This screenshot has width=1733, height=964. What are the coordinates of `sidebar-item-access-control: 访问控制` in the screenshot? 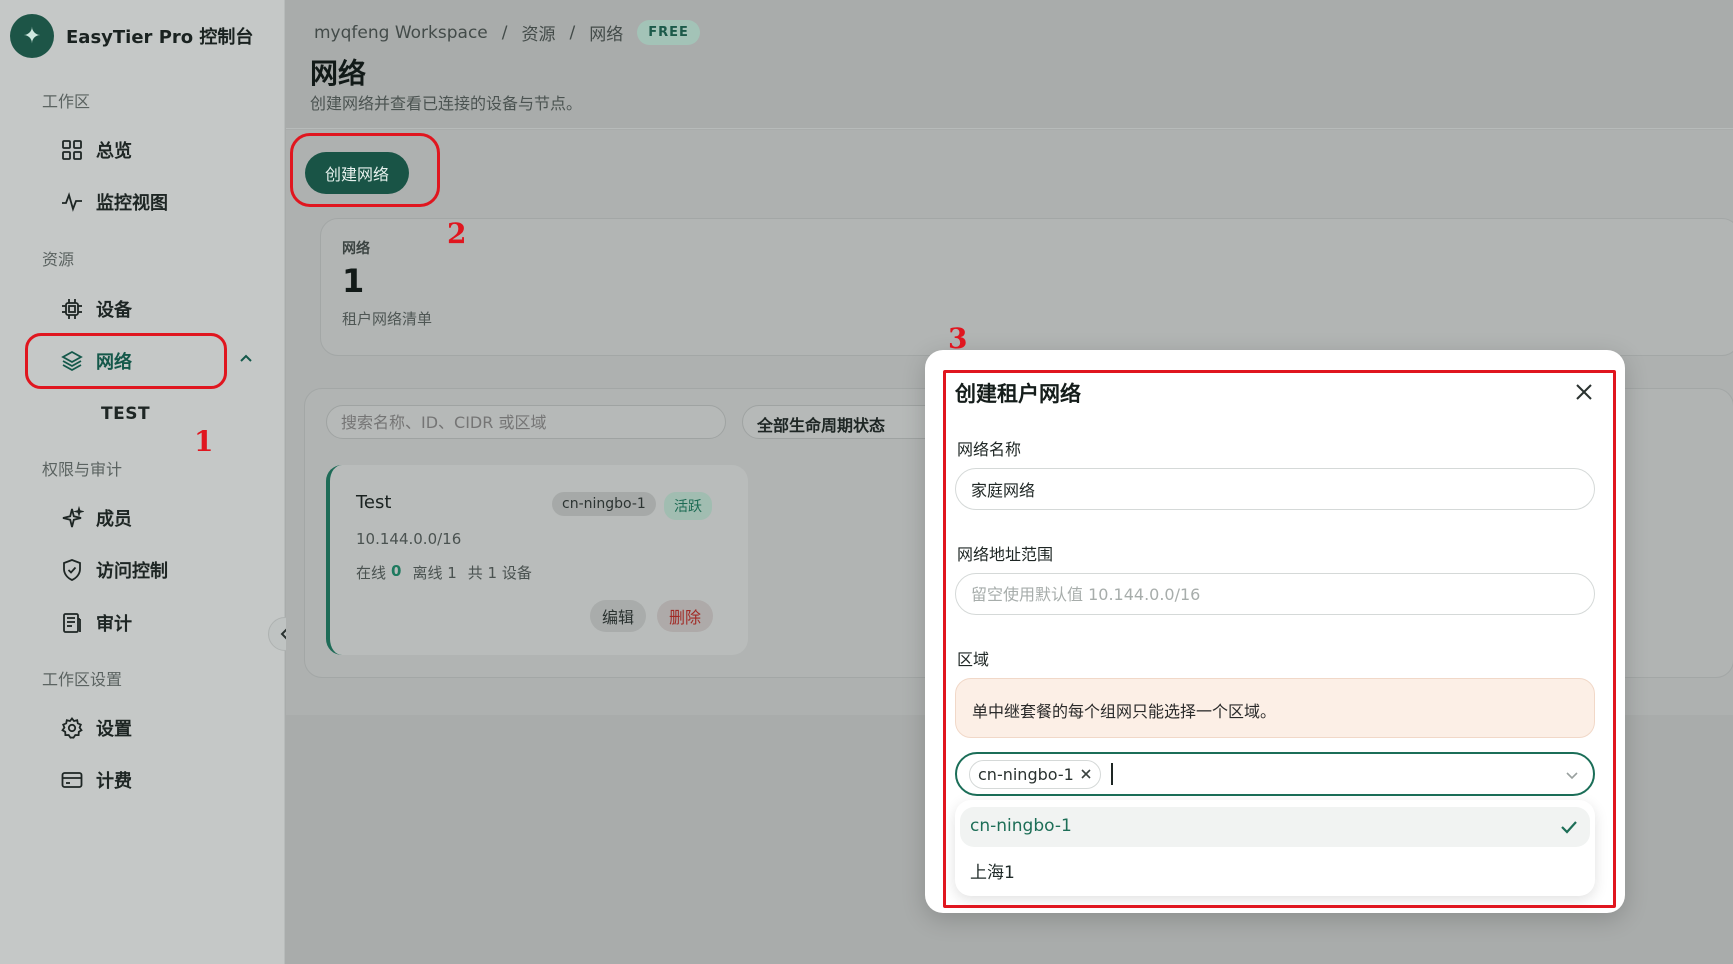 It's located at (114, 570).